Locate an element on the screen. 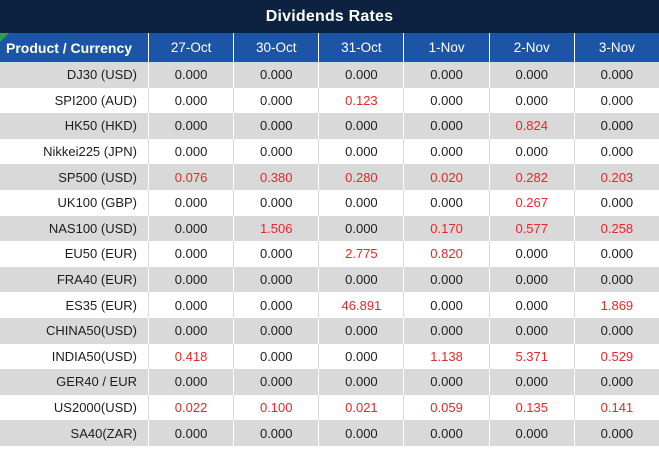 This screenshot has height=452, width=659. value-cell: 0.280 is located at coordinates (360, 177).